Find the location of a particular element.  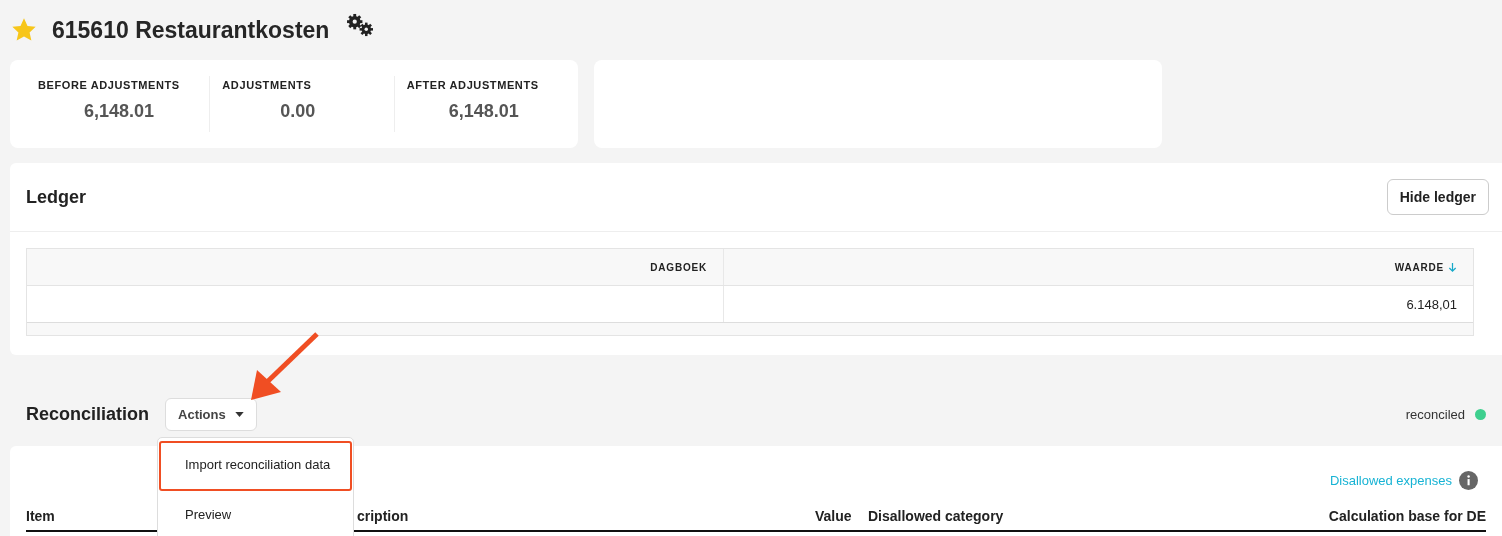

table-cell: 6.148,01 is located at coordinates (1431, 304).